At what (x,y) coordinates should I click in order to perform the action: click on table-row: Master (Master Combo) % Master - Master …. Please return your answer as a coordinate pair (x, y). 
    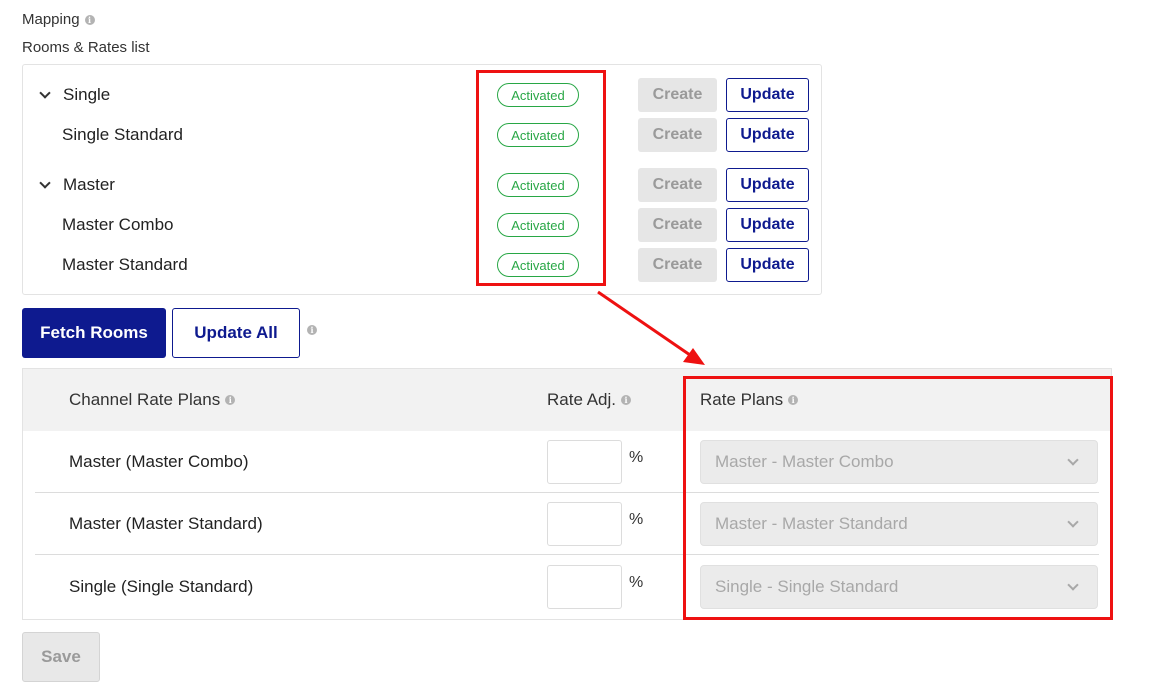
    Looking at the image, I should click on (567, 462).